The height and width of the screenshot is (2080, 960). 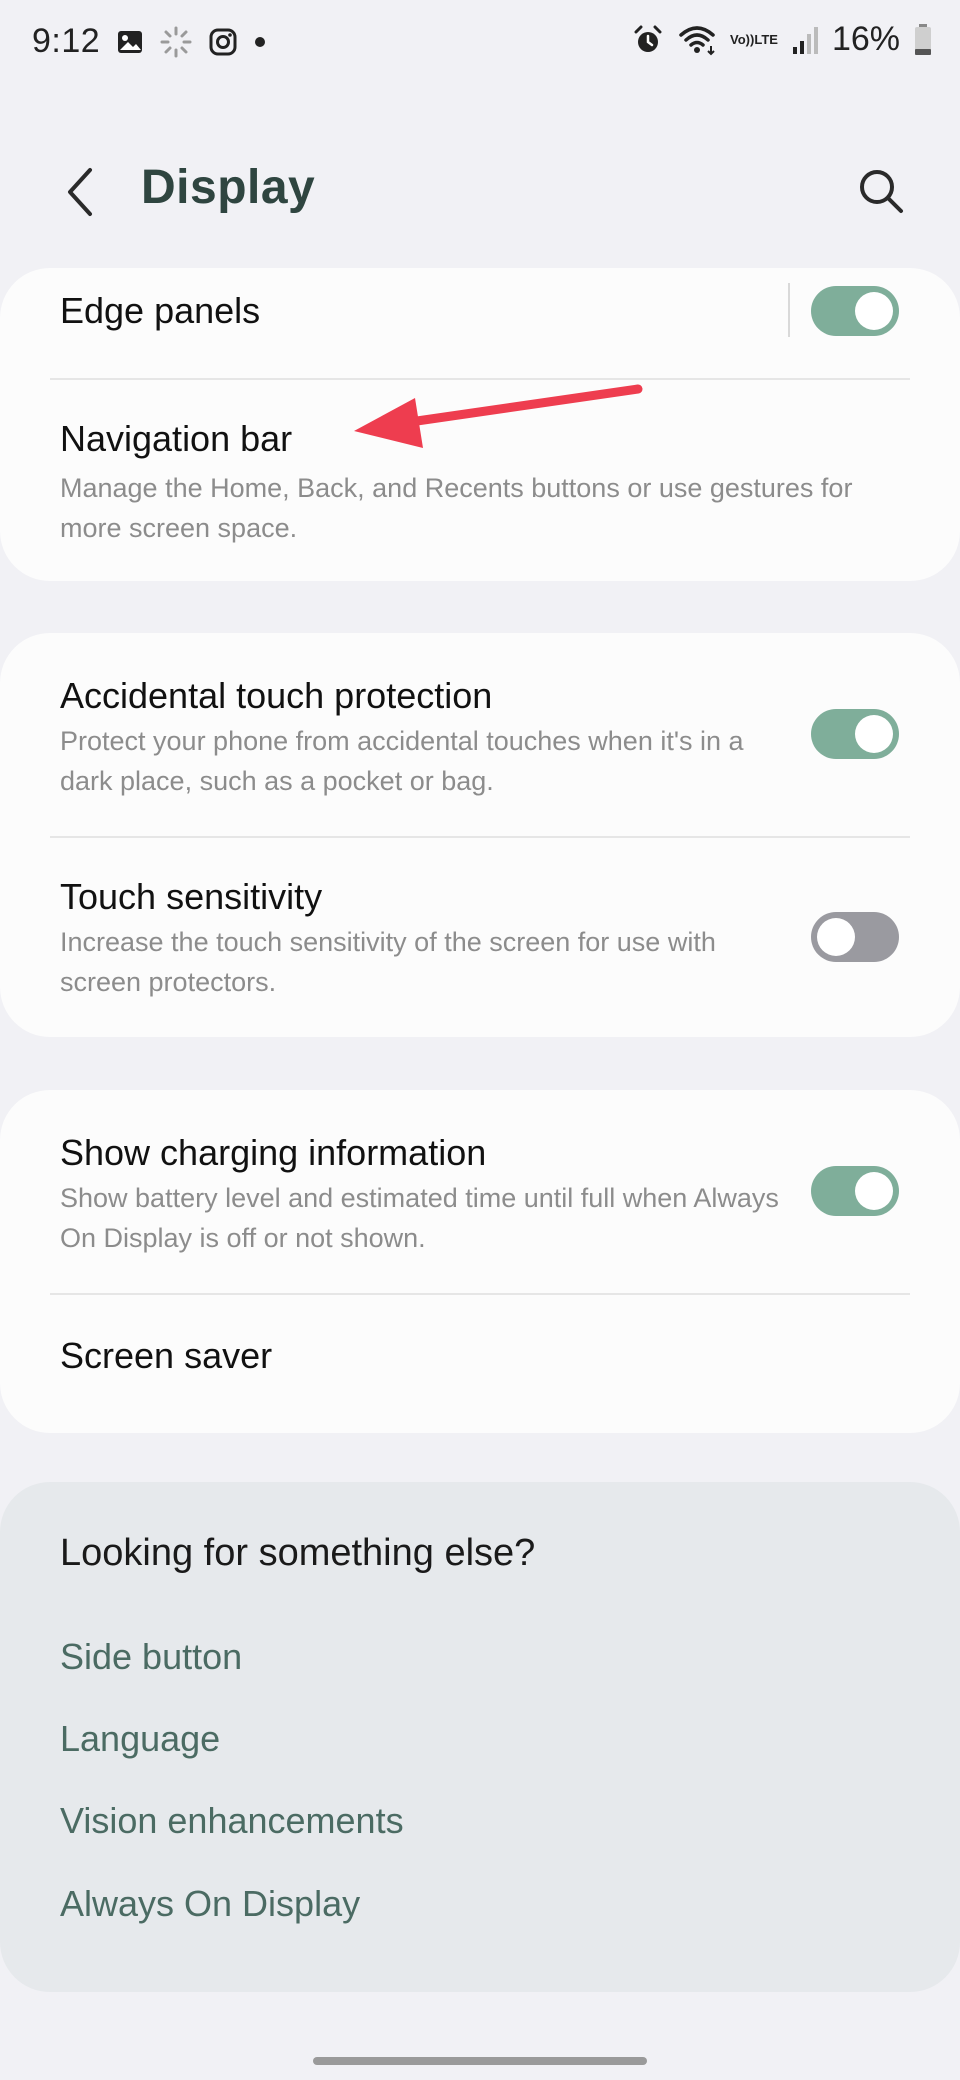 What do you see at coordinates (273, 1152) in the screenshot?
I see `charging-info-title: Show charging information` at bounding box center [273, 1152].